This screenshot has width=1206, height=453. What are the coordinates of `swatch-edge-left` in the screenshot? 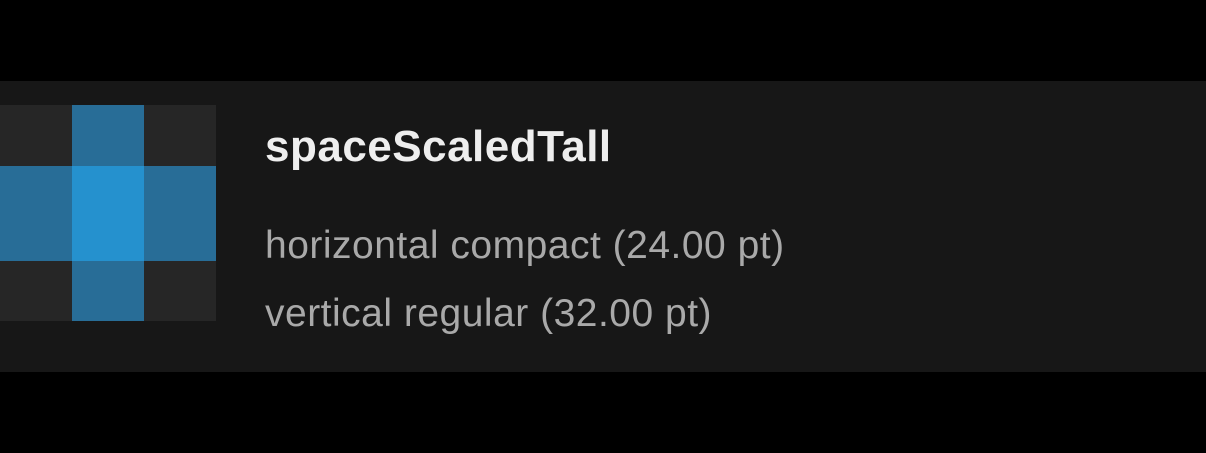 It's located at (36, 213).